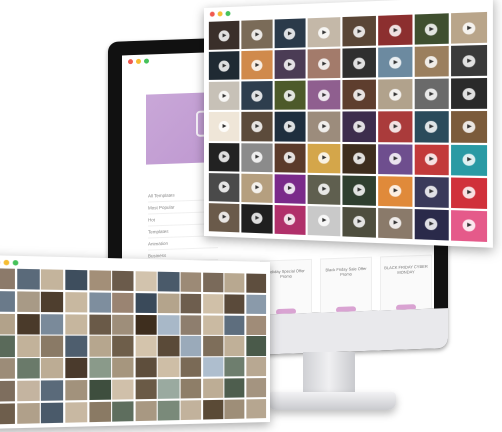  What do you see at coordinates (228, 13) in the screenshot?
I see `maximize-dot-icon` at bounding box center [228, 13].